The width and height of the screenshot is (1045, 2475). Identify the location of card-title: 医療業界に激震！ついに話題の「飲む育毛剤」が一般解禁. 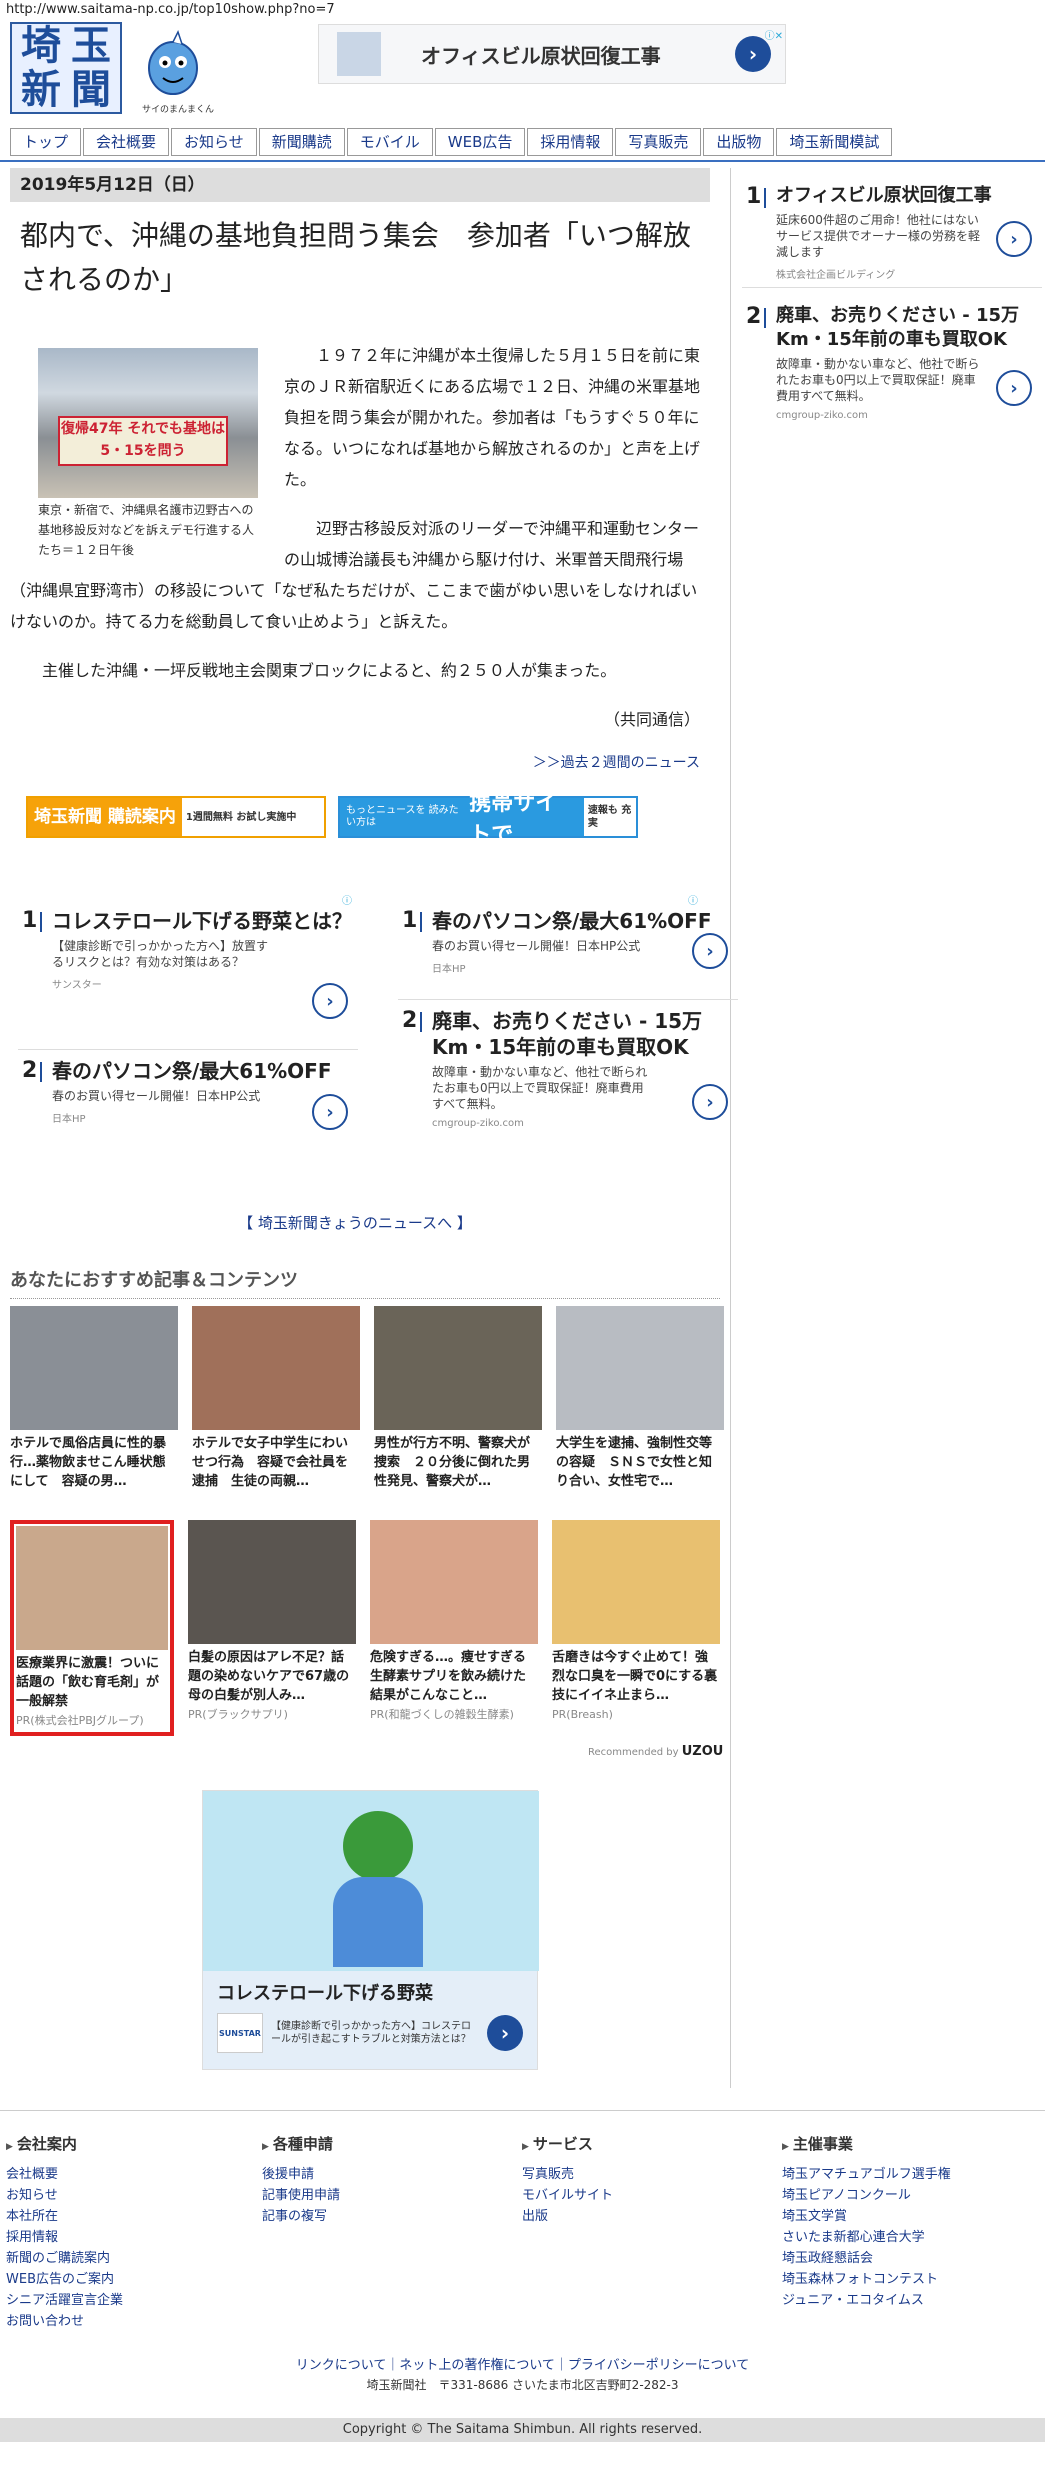
(88, 1682).